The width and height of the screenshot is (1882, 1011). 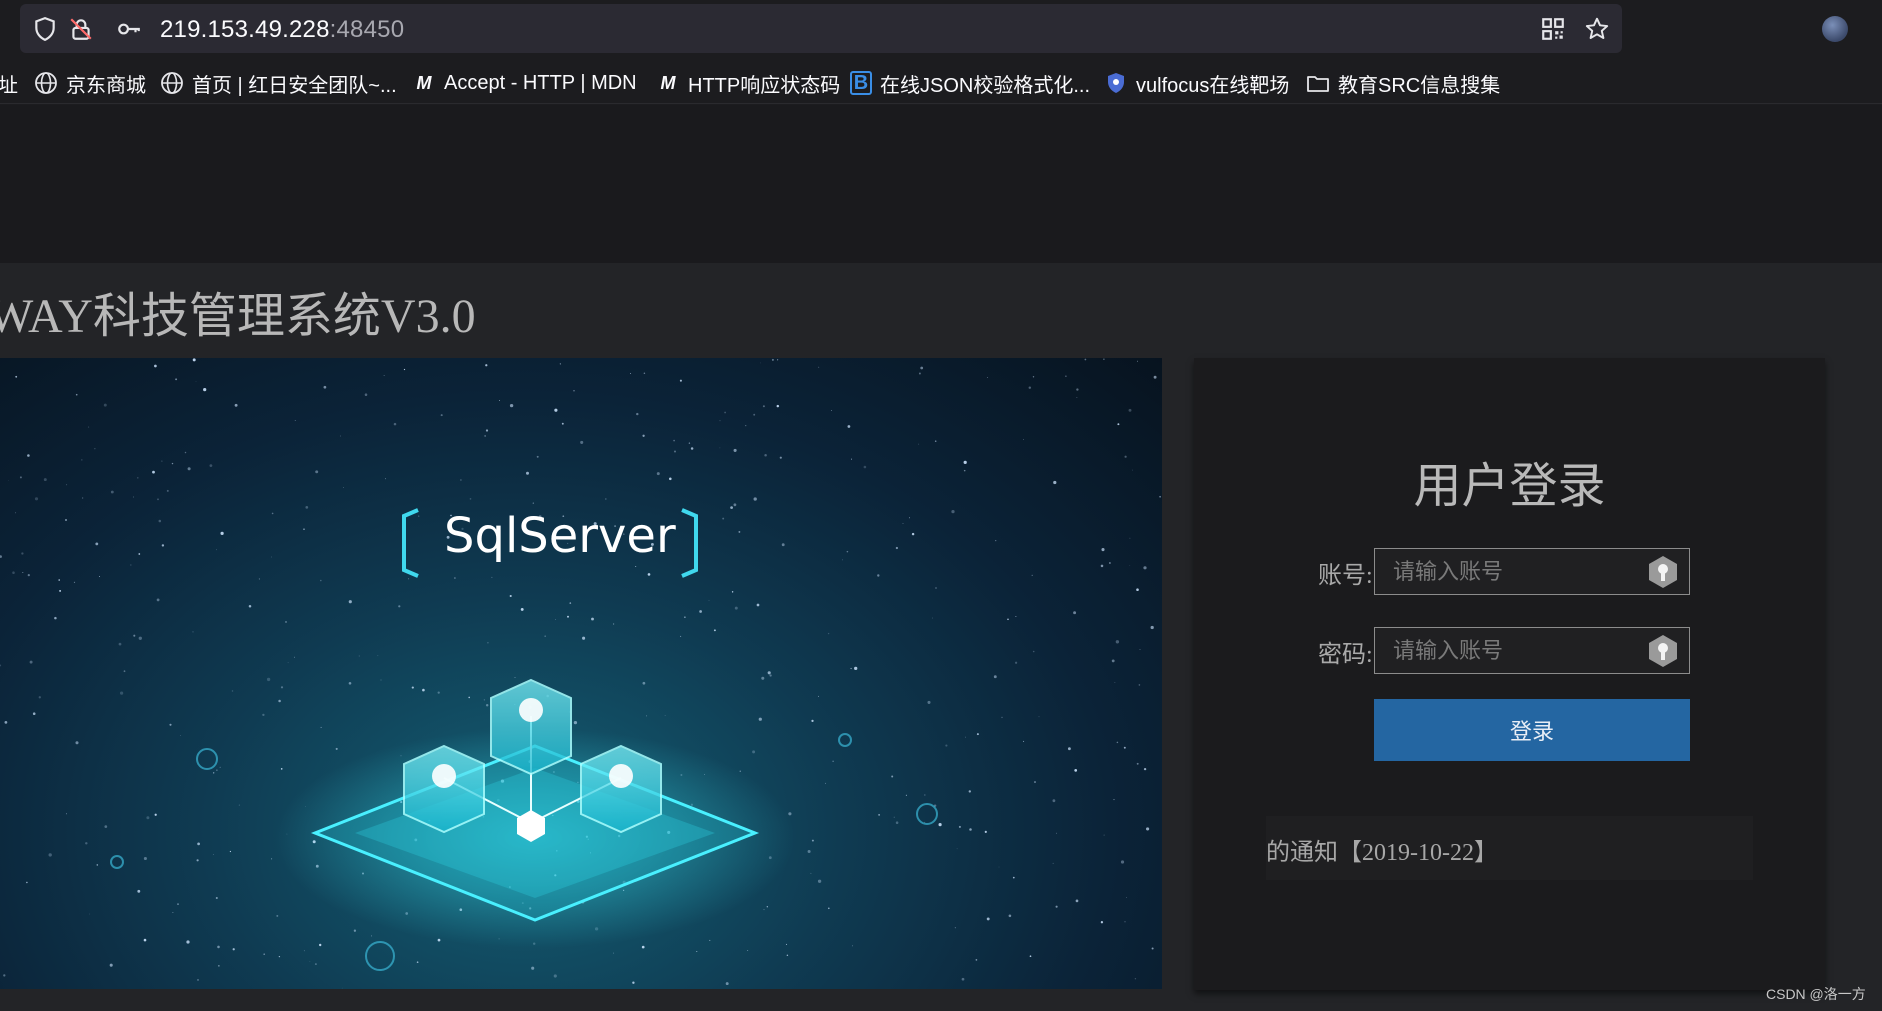 What do you see at coordinates (560, 536) in the screenshot?
I see `banner-title: SqlServer` at bounding box center [560, 536].